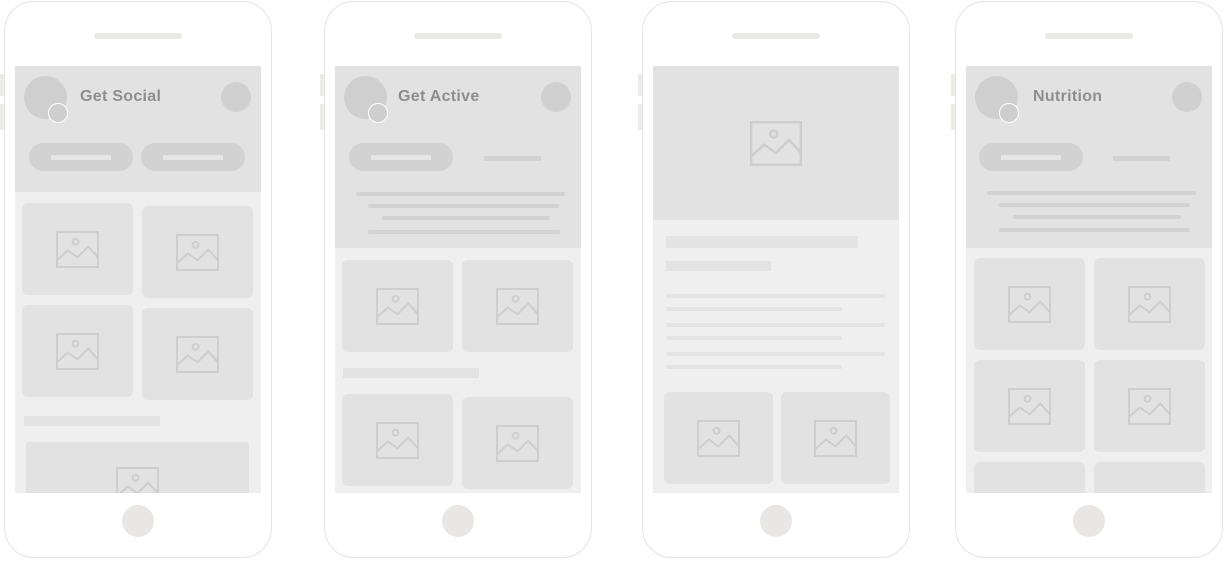 Image resolution: width=1225 pixels, height=561 pixels. What do you see at coordinates (458, 157) in the screenshot?
I see `header: Get Active` at bounding box center [458, 157].